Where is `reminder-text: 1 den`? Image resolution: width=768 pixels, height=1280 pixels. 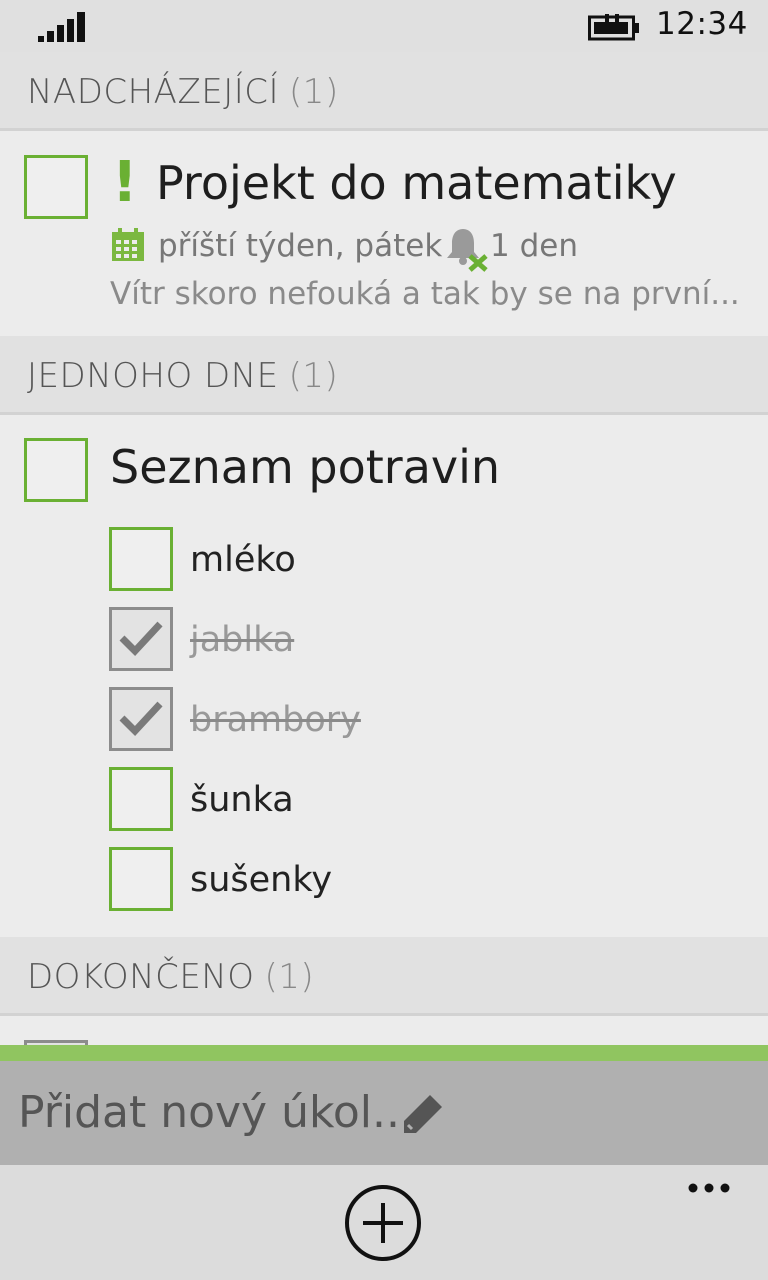
reminder-text: 1 den is located at coordinates (534, 246).